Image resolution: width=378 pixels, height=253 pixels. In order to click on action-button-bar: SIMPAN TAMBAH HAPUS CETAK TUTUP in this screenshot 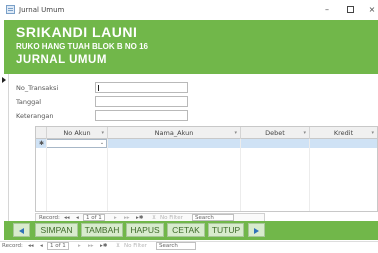, I will do `click(191, 230)`.